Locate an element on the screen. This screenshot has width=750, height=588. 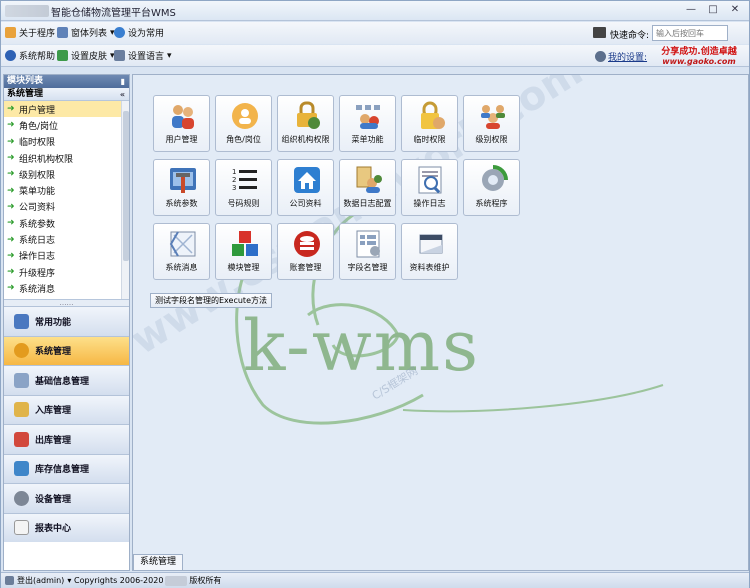
collapse-icon: « is located at coordinates (122, 94).